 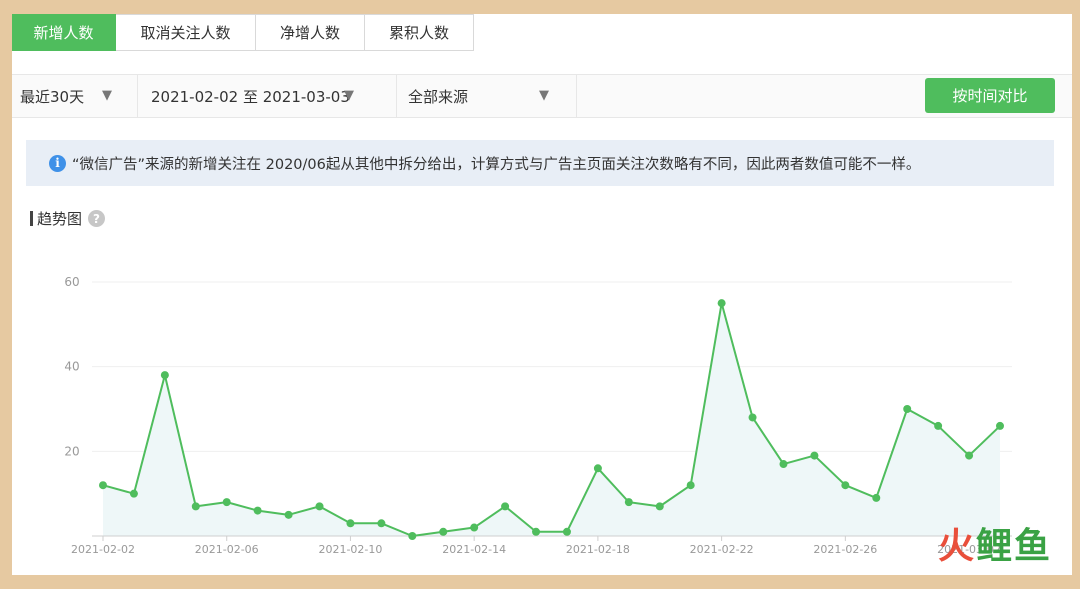 I want to click on x-tick-label: 2021-02-14, so click(x=474, y=549).